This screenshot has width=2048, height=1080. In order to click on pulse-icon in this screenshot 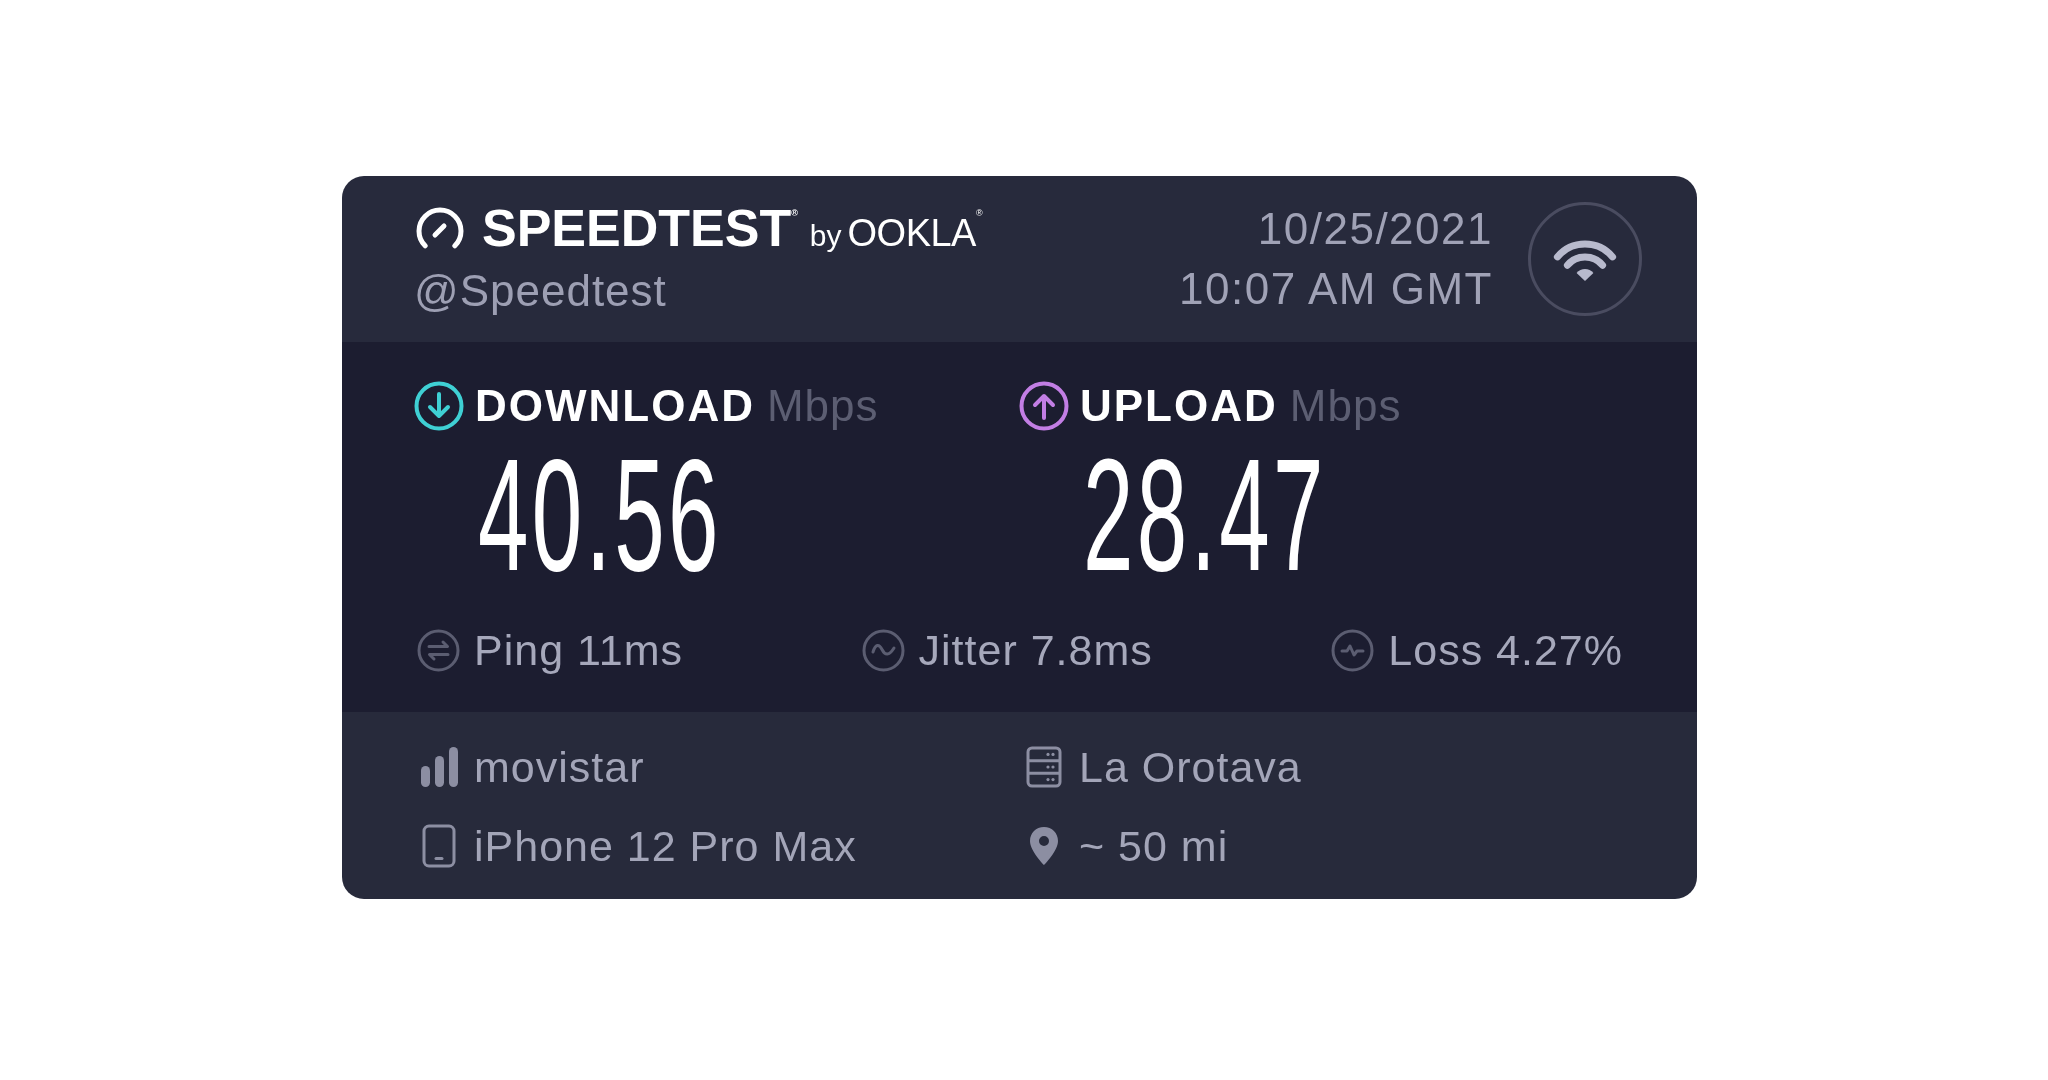, I will do `click(1353, 650)`.